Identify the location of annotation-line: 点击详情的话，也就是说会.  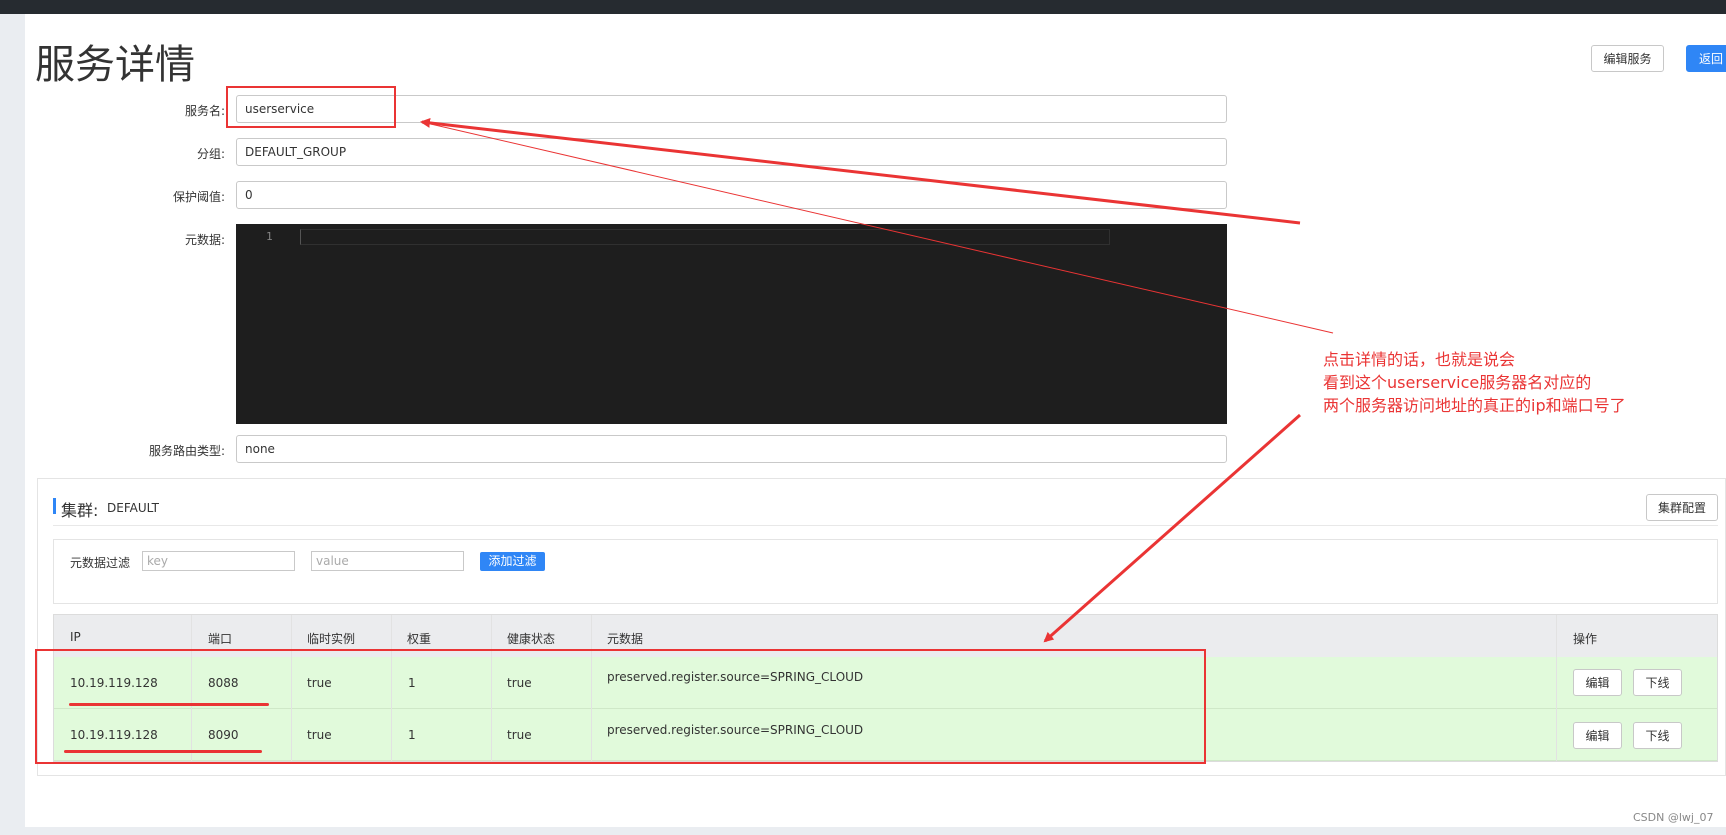
(1419, 359).